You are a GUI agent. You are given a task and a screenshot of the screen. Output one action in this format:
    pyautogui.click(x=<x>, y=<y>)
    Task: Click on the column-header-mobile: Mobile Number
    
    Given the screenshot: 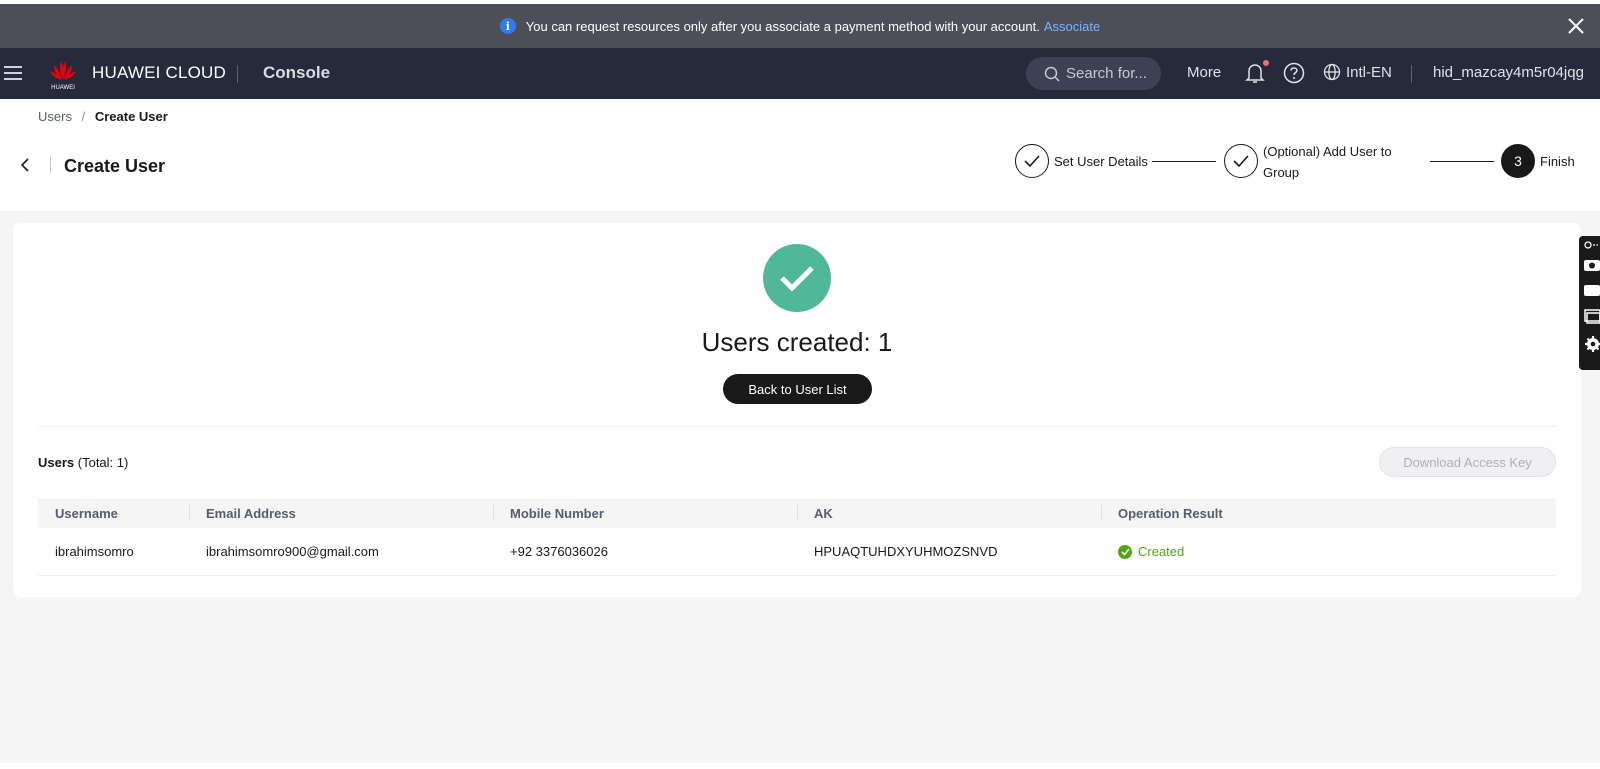 What is the action you would take?
    pyautogui.click(x=645, y=512)
    